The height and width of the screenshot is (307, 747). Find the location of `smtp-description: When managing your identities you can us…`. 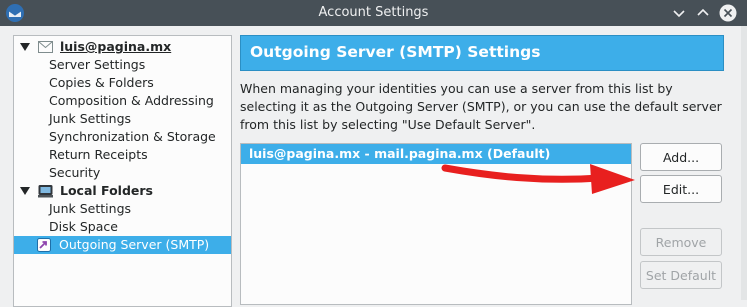

smtp-description: When managing your identities you can us… is located at coordinates (481, 106).